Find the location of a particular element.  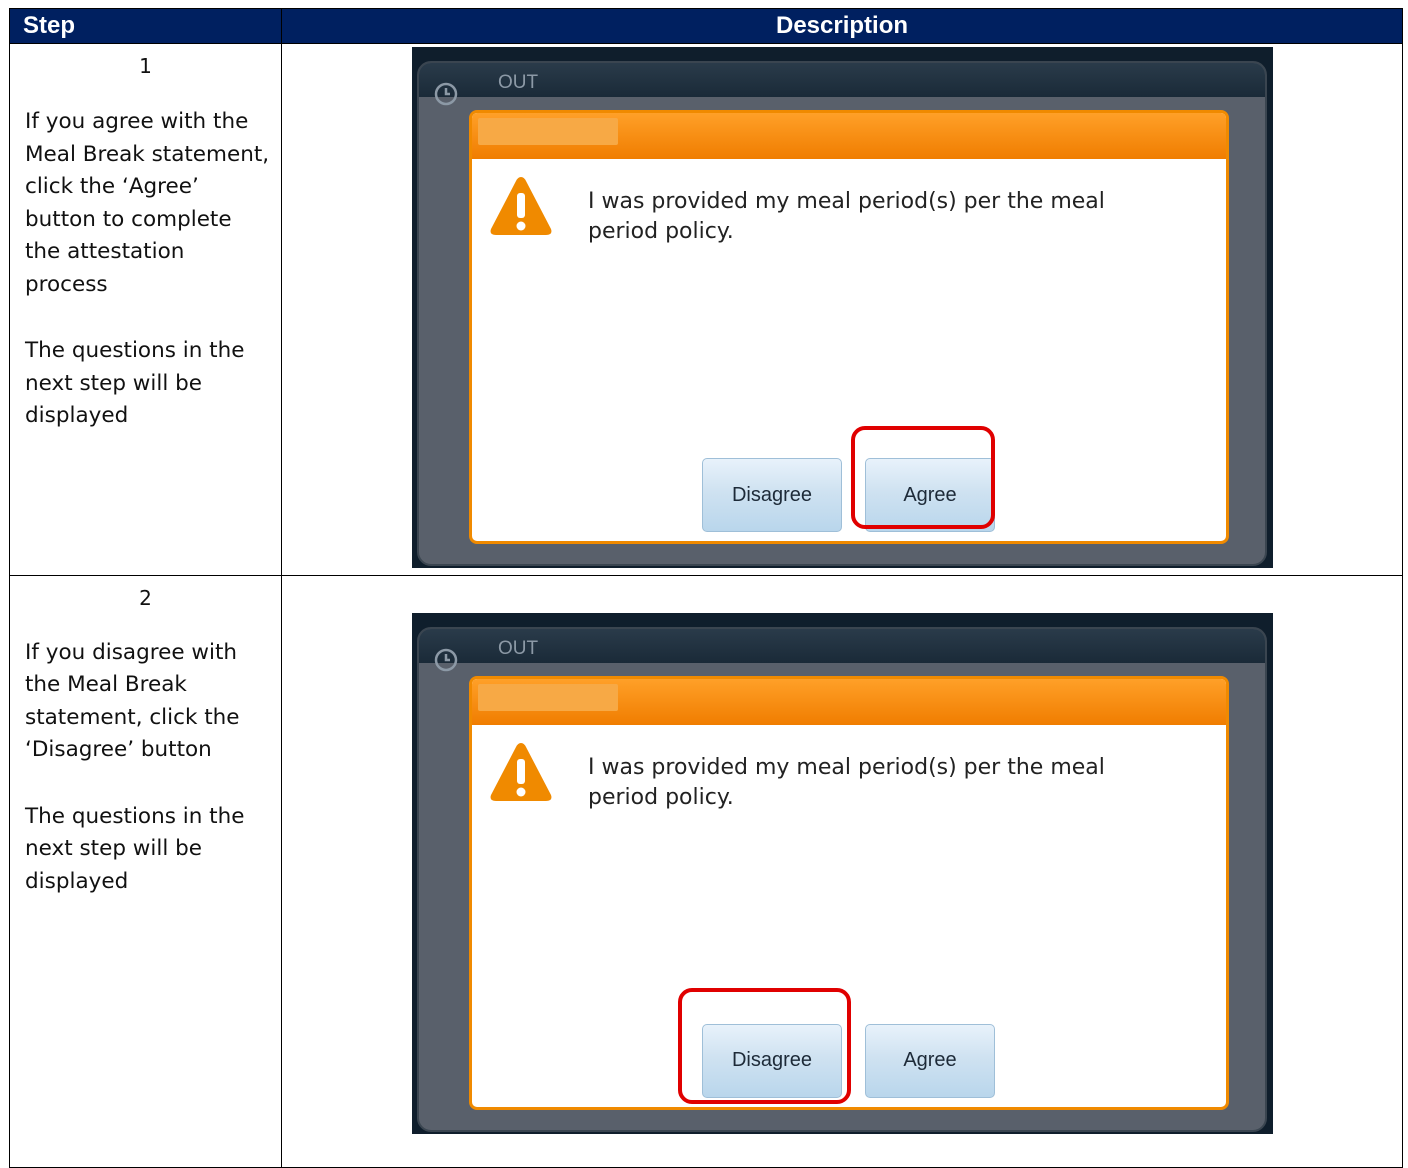

table-header-row: Step Description is located at coordinates (706, 26).